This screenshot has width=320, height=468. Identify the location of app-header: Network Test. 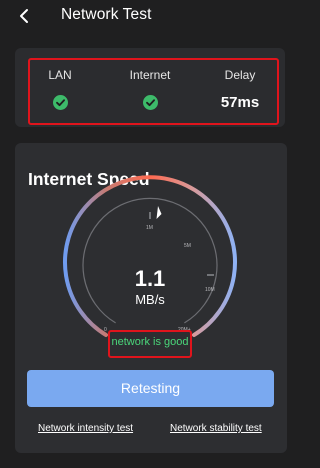
(150, 16).